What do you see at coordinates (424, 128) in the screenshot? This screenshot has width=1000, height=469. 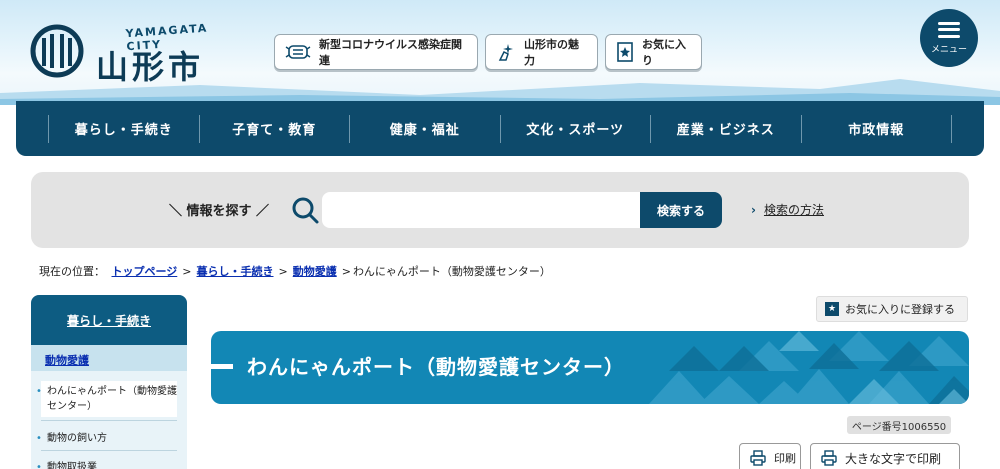 I see `nav-item-health: 健康・福祉` at bounding box center [424, 128].